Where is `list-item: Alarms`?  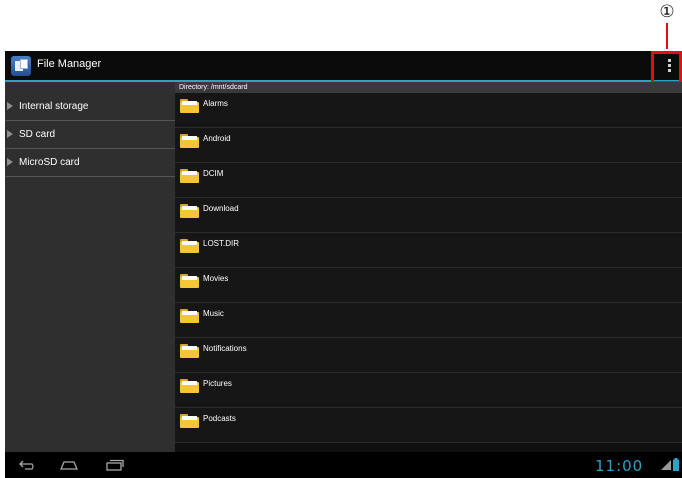 list-item: Alarms is located at coordinates (428, 110).